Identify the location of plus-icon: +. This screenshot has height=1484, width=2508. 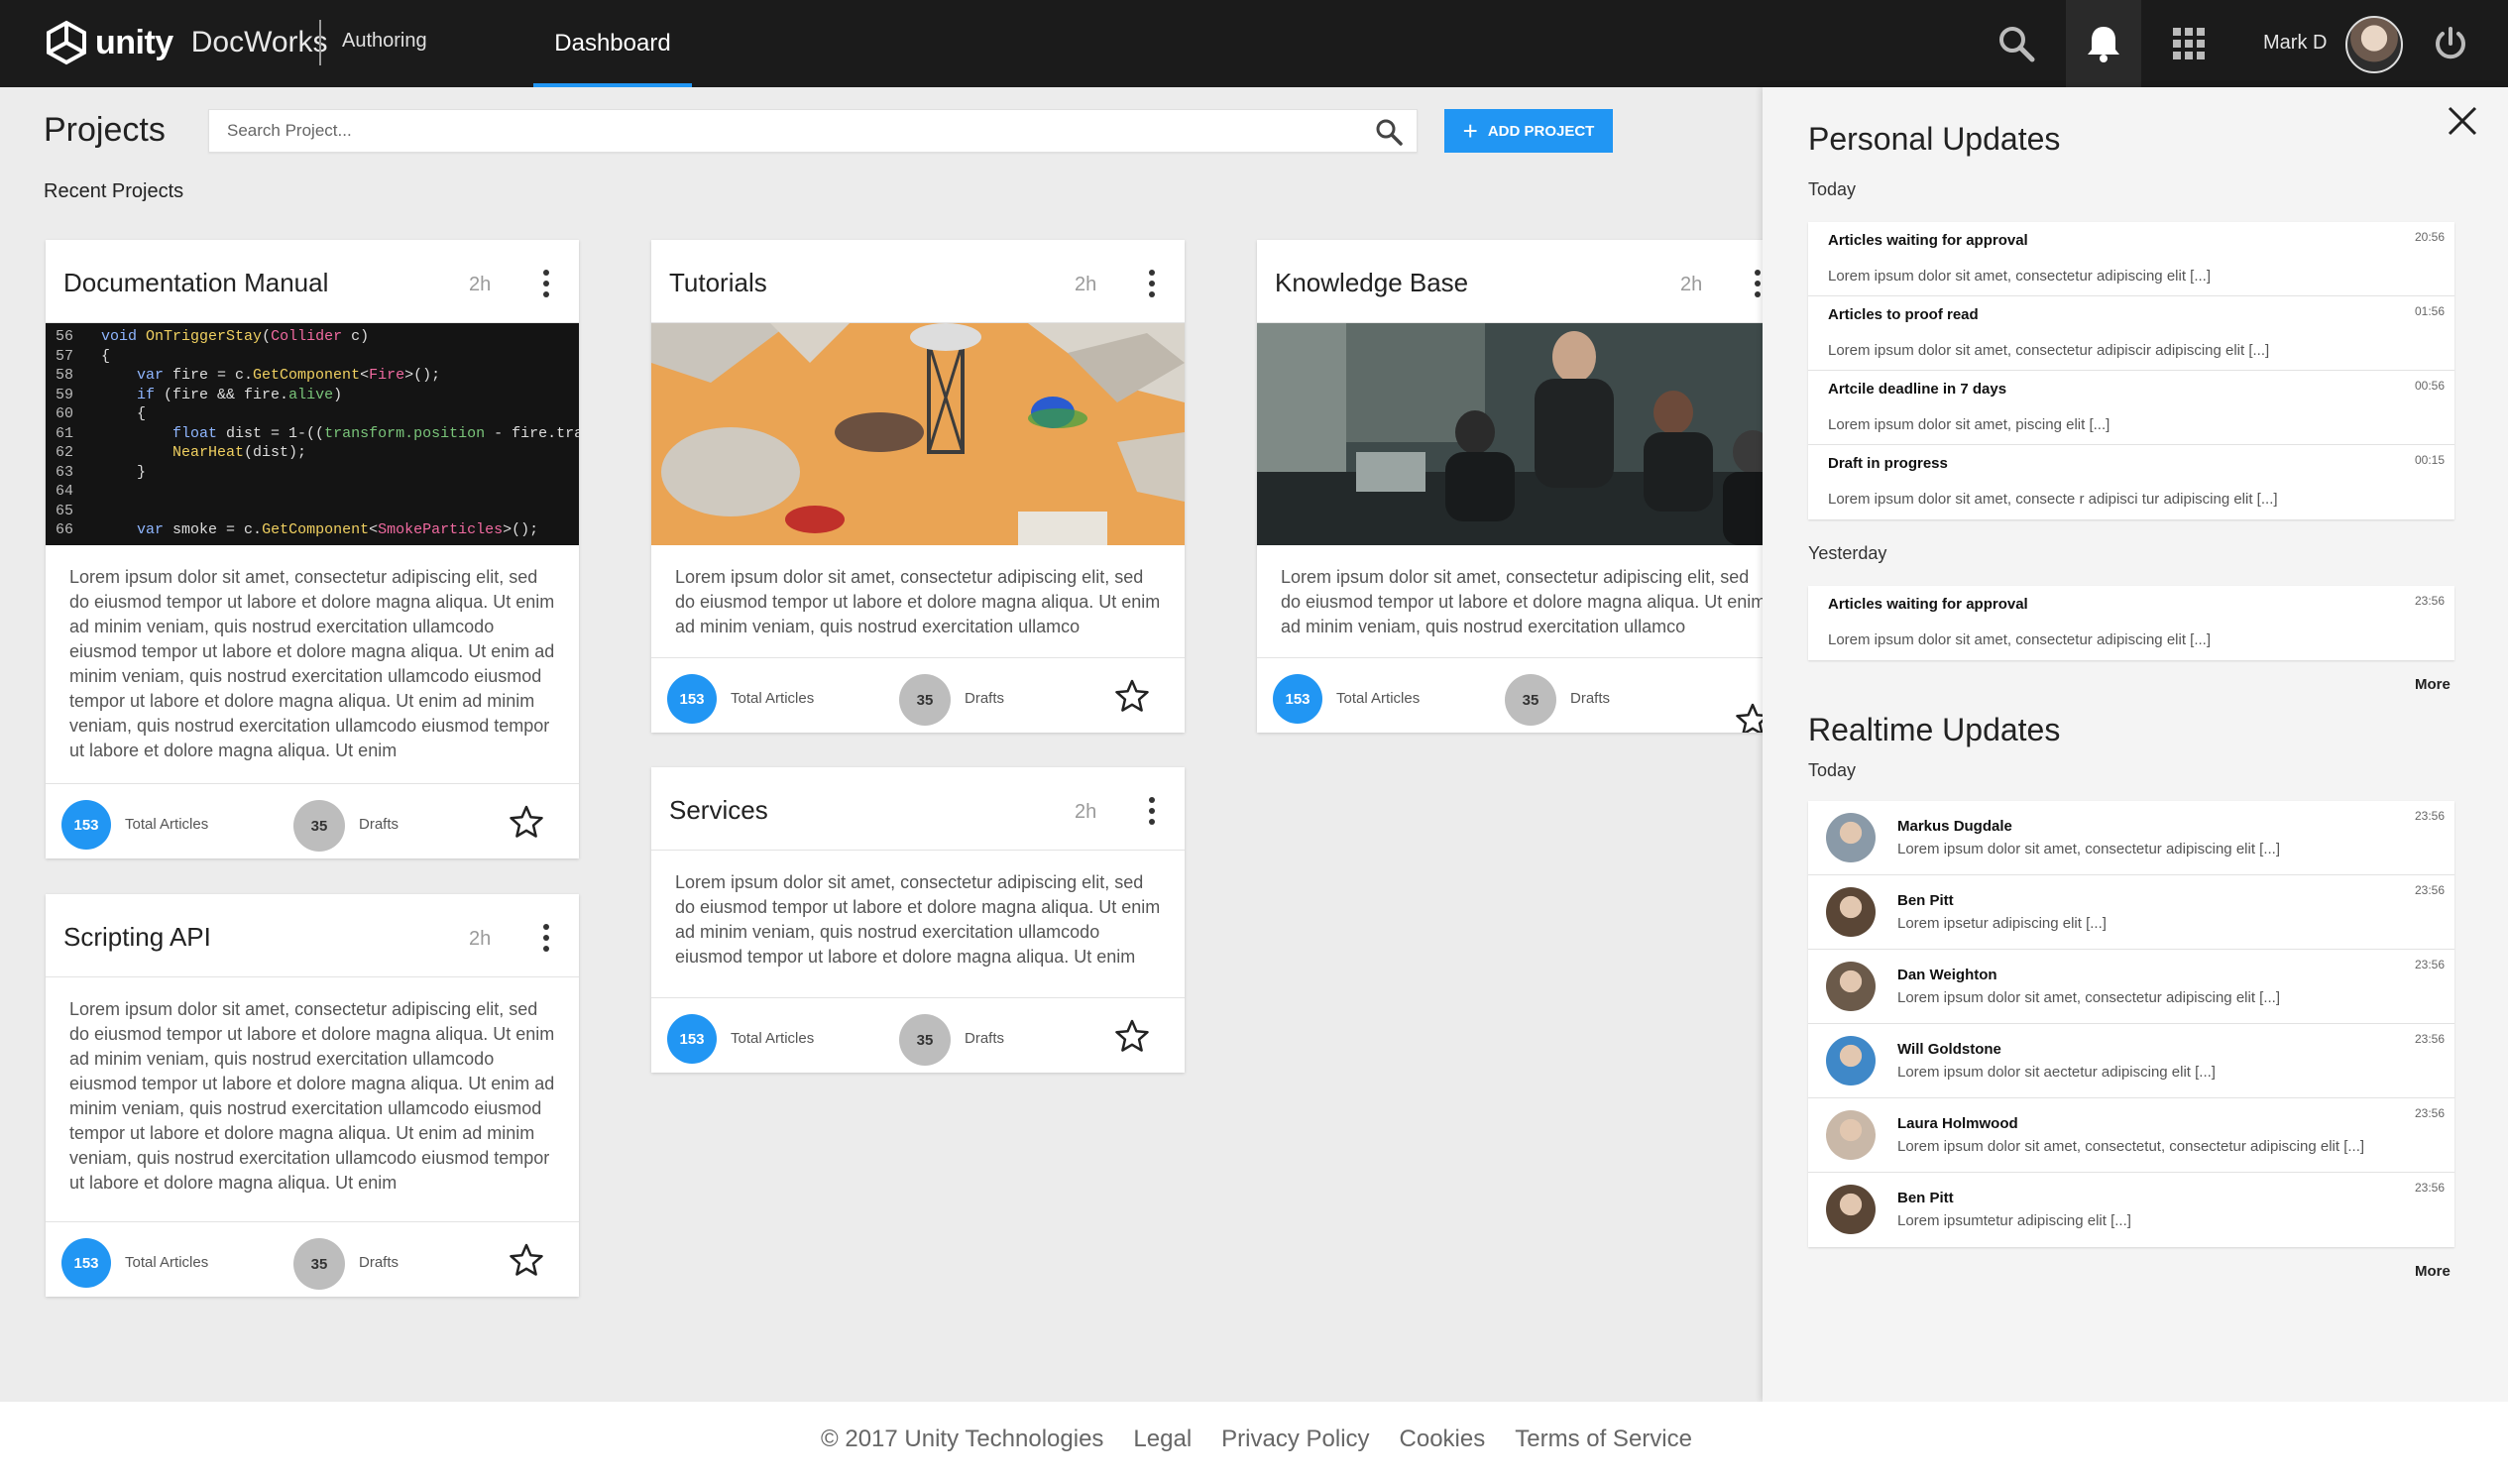
(1470, 131).